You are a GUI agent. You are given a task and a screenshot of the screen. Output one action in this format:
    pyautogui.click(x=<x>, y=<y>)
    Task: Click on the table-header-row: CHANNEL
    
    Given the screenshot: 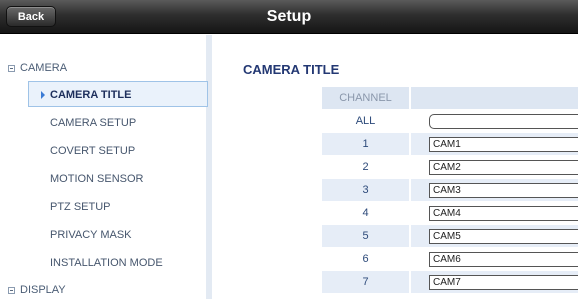 What is the action you would take?
    pyautogui.click(x=450, y=98)
    